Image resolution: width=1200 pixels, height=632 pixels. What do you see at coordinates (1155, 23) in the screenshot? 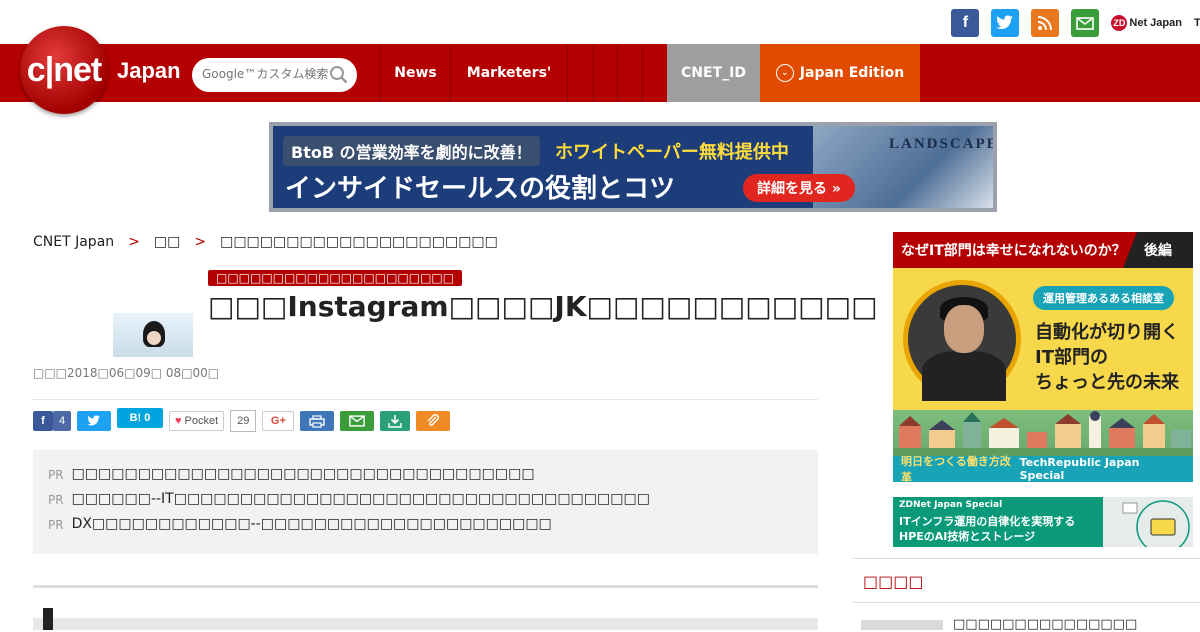
I see `zdnet-label: Net Japan` at bounding box center [1155, 23].